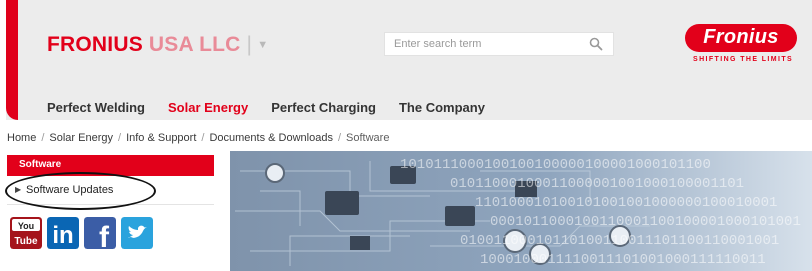  Describe the element at coordinates (645, 222) in the screenshot. I see `hero-binary-line-4: 0001011000100110001100100001000101001` at that location.